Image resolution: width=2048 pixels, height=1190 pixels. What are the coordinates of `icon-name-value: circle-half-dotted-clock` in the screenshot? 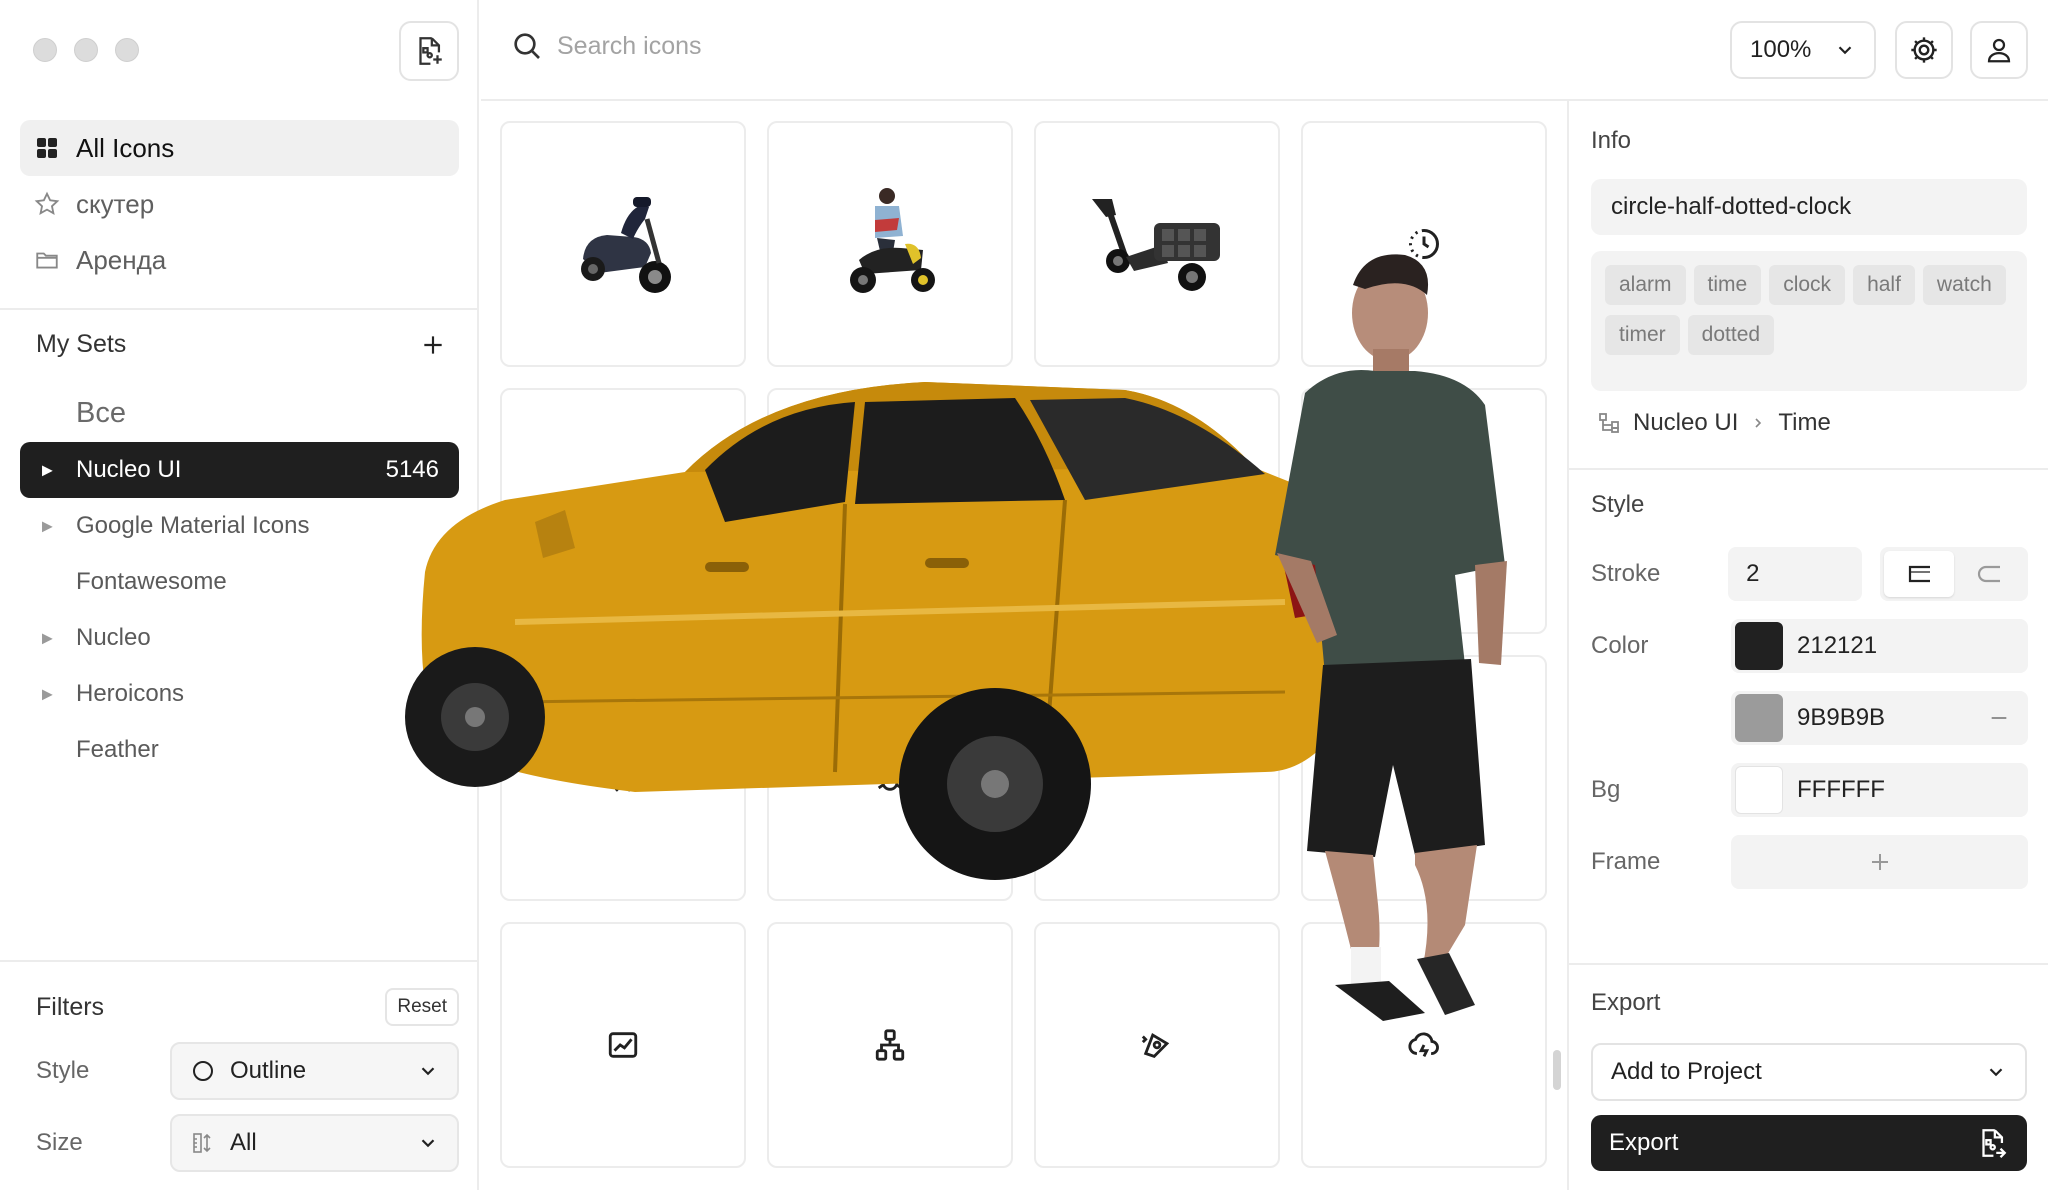 It's located at (1731, 206).